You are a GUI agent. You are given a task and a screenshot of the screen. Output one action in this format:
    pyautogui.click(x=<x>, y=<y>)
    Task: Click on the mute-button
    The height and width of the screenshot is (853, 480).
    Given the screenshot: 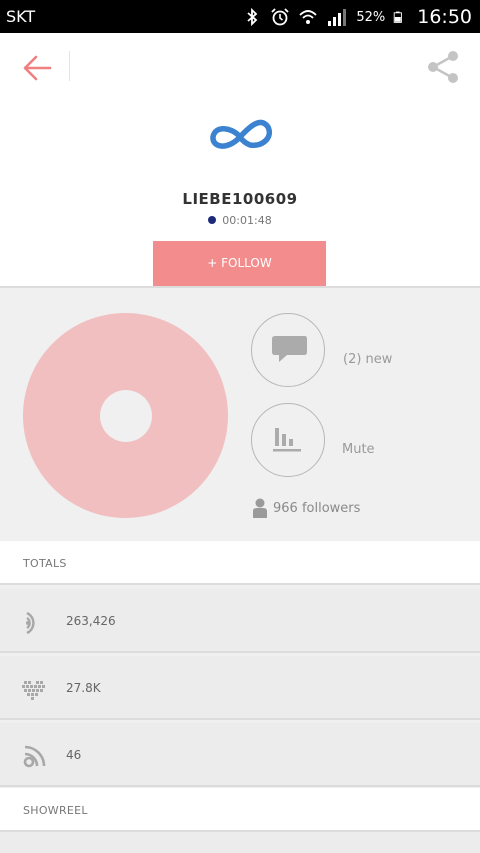 What is the action you would take?
    pyautogui.click(x=288, y=440)
    